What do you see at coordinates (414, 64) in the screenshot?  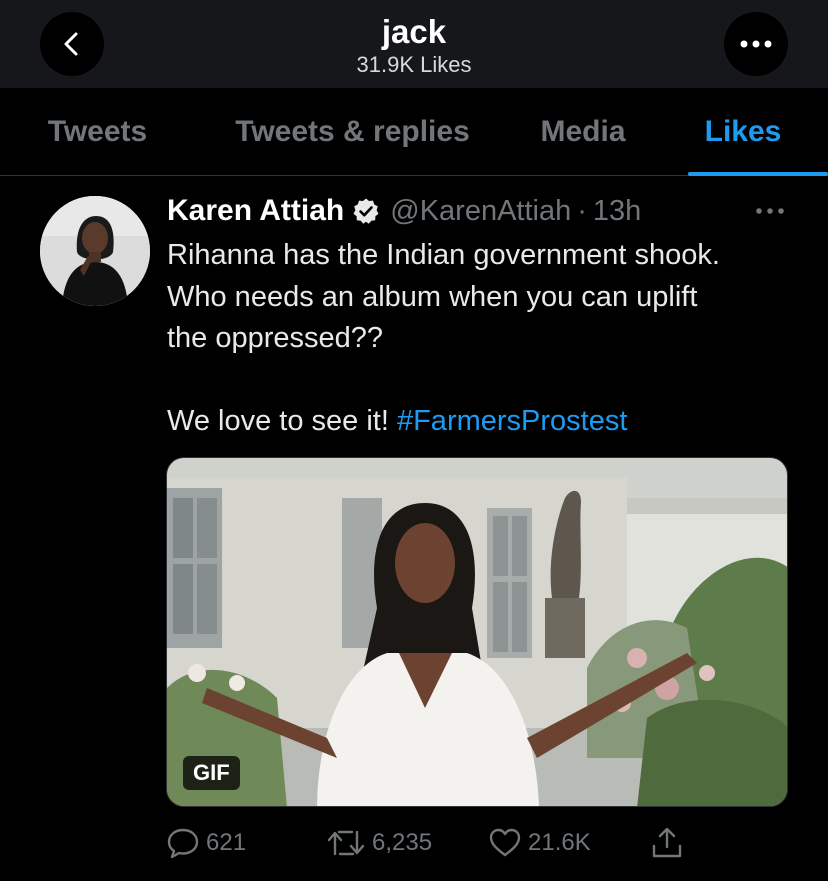 I see `likes-count-subtitle: 31.9K Likes` at bounding box center [414, 64].